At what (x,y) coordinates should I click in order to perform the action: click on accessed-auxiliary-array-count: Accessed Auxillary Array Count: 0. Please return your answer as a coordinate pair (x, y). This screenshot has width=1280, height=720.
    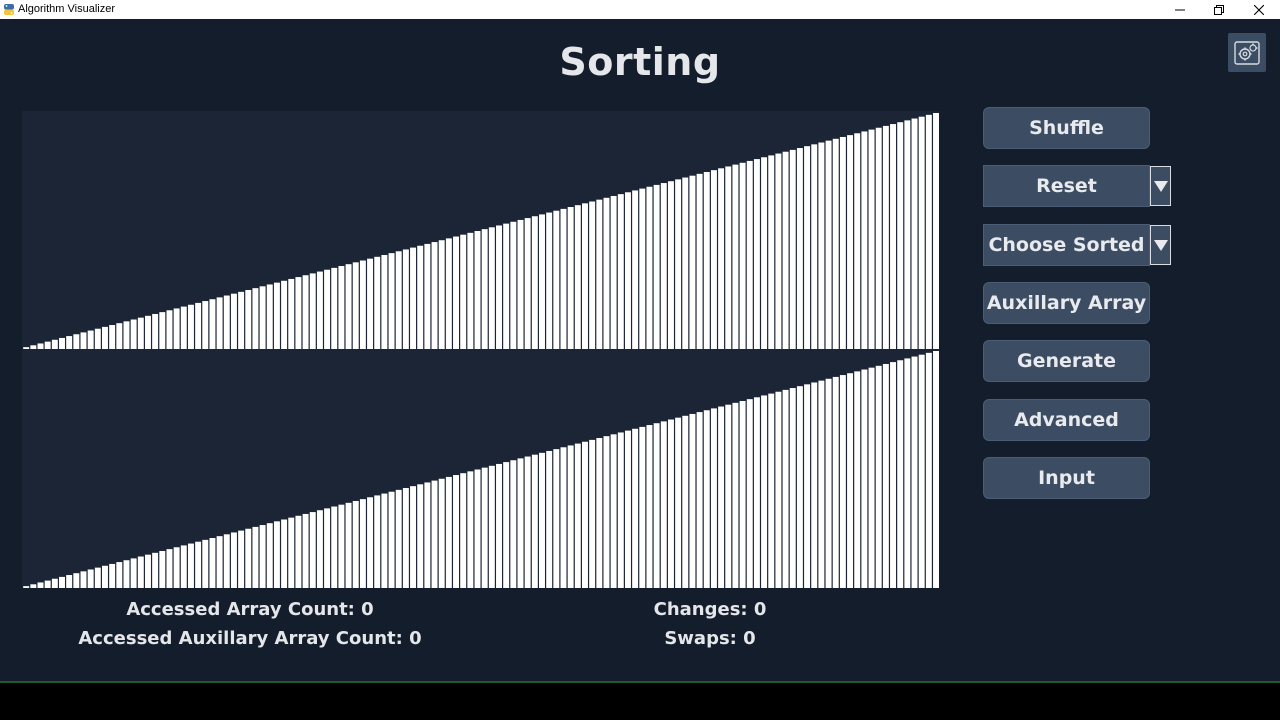
    Looking at the image, I should click on (250, 638).